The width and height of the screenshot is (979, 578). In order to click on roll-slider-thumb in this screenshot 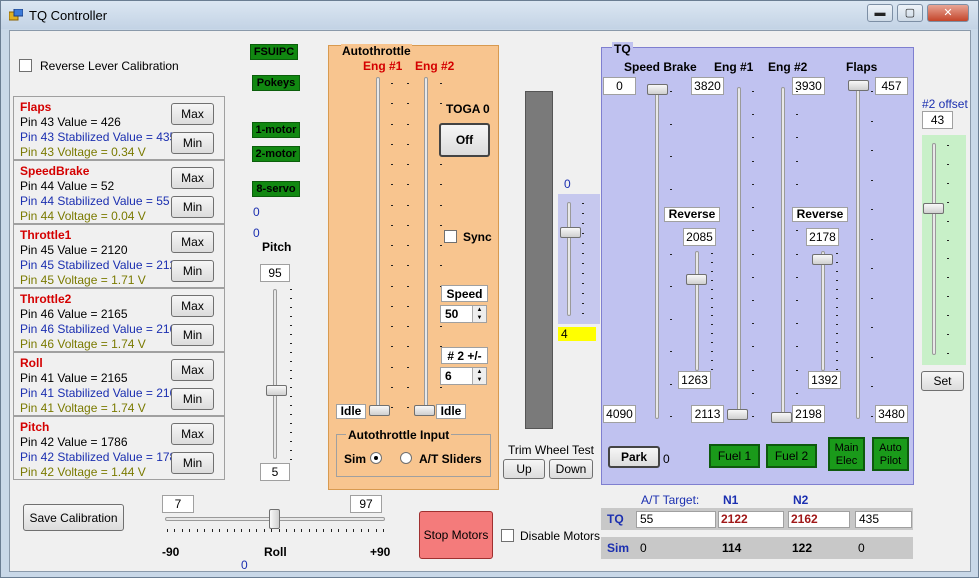, I will do `click(274, 519)`.